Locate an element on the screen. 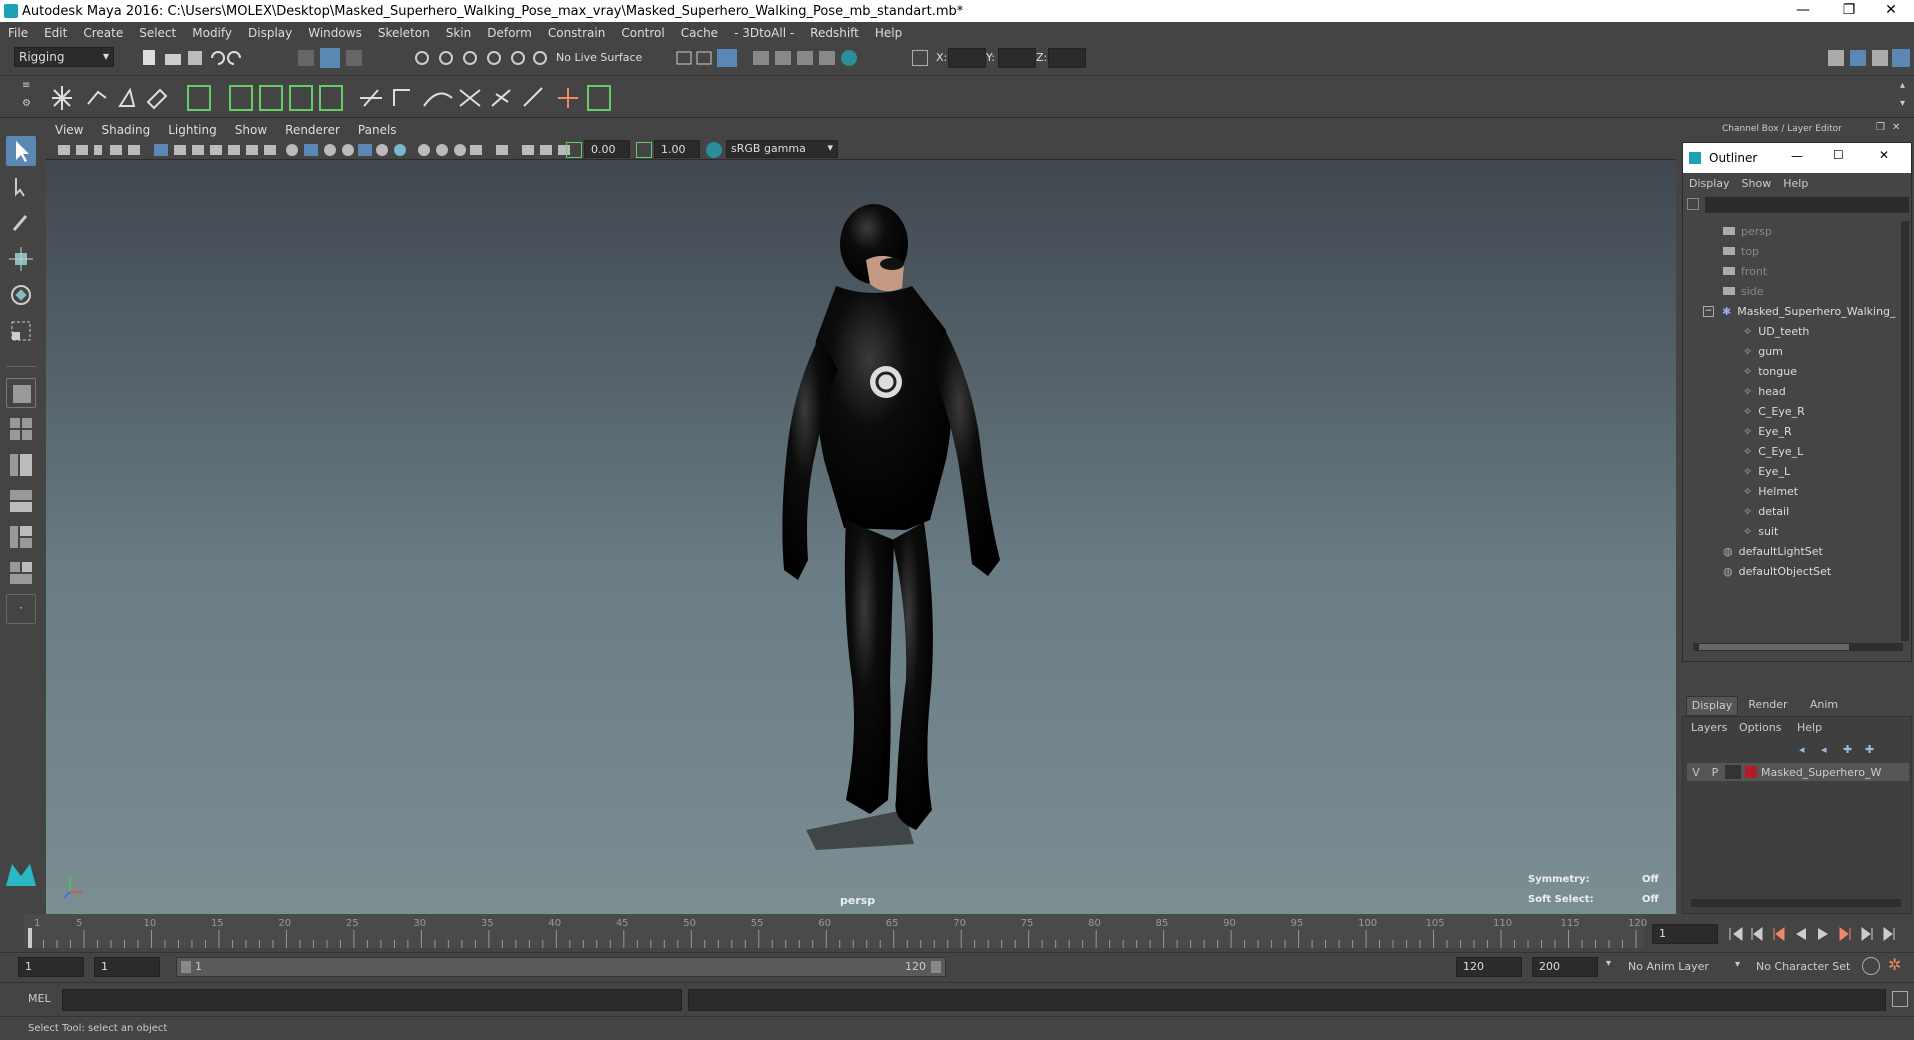  menu-3dtoall: - 3DtoAll - is located at coordinates (764, 33).